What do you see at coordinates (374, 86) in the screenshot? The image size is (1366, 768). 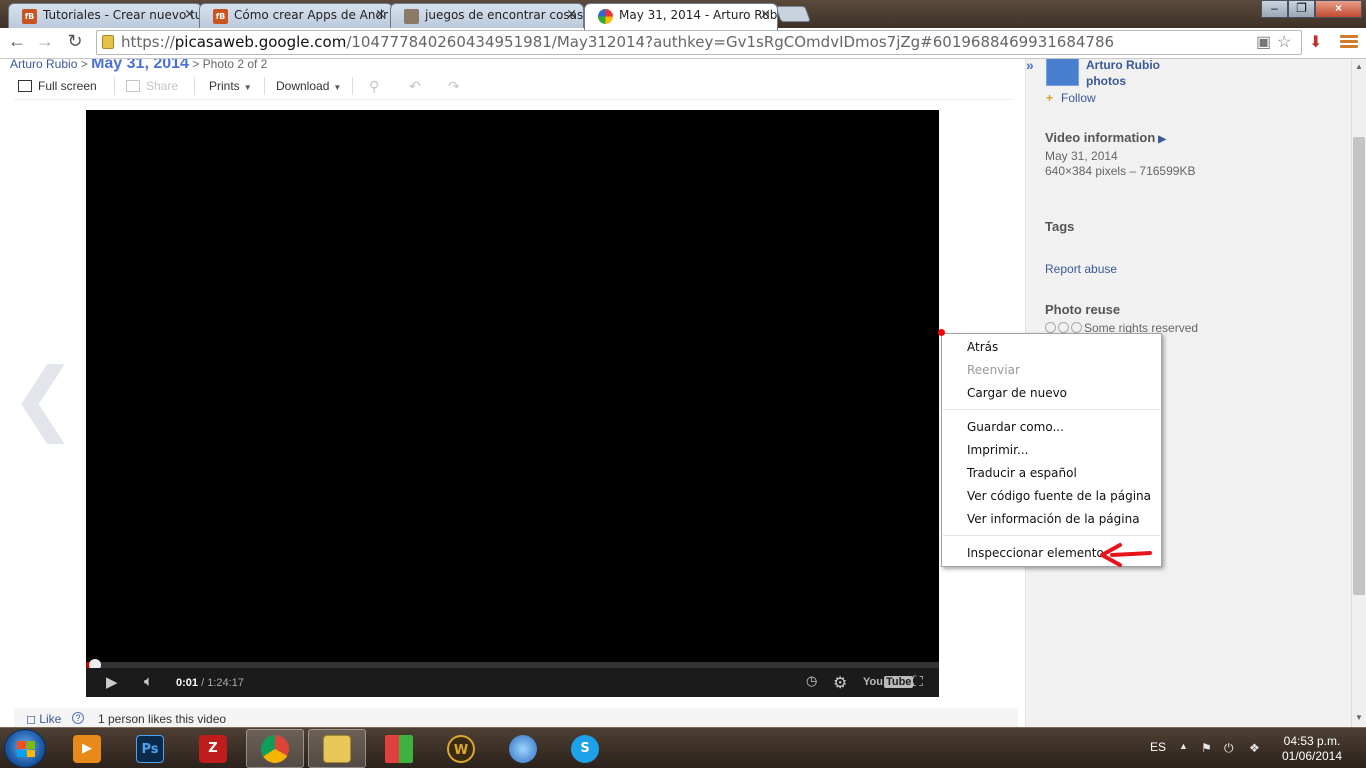 I see `zoom-icon: ⚲` at bounding box center [374, 86].